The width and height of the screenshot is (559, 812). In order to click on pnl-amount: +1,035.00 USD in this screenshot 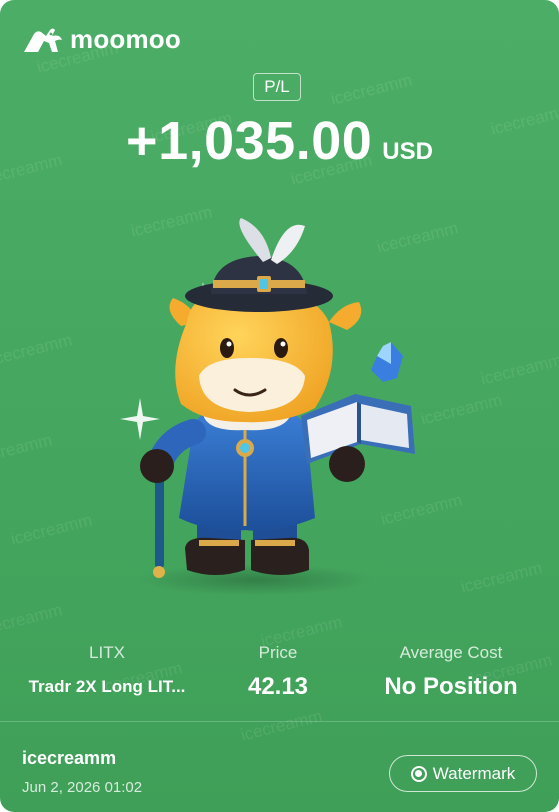, I will do `click(279, 141)`.